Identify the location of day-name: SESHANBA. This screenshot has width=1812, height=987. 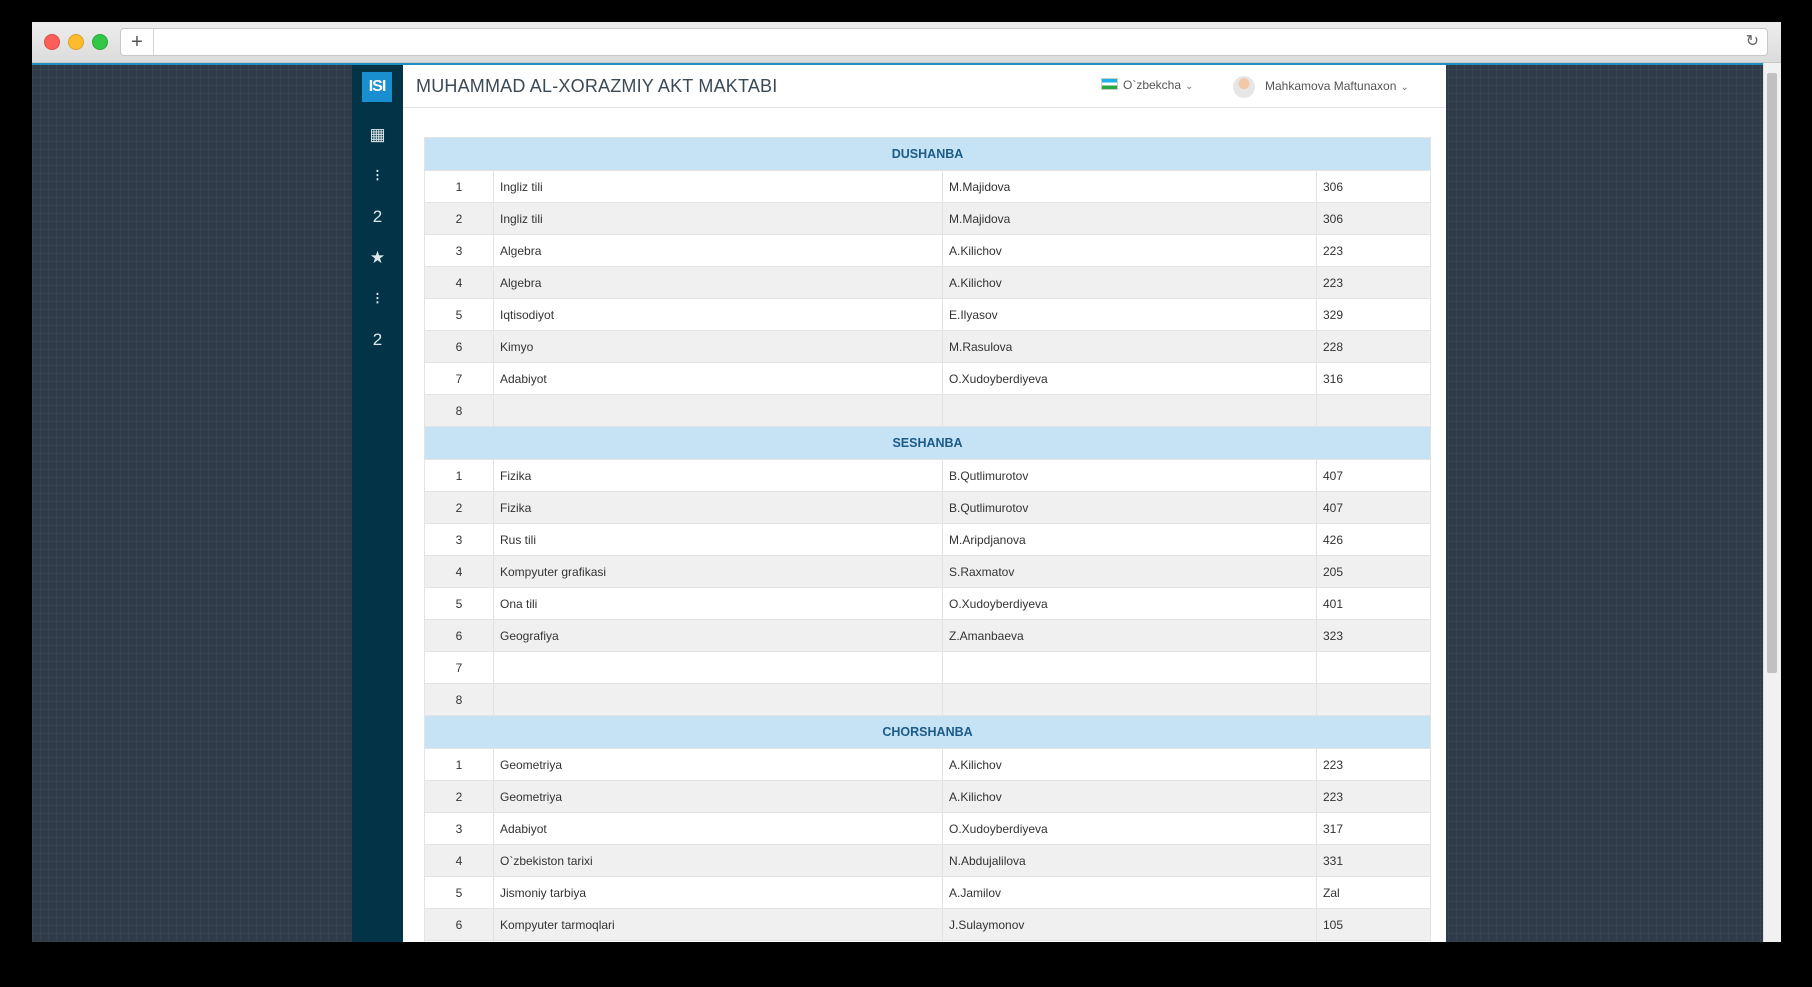
(927, 443).